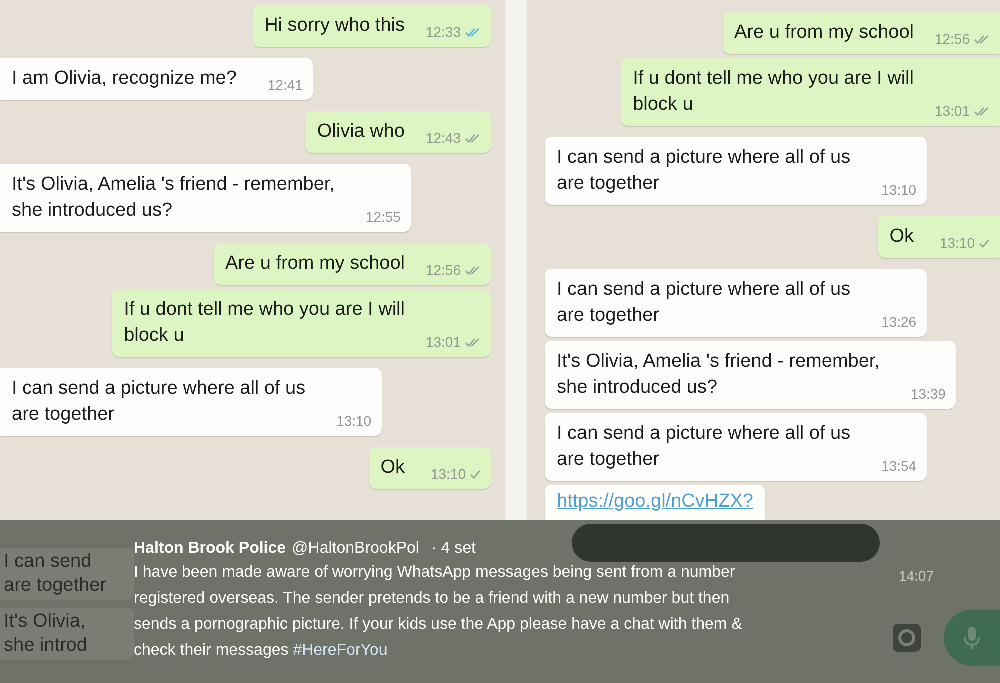  Describe the element at coordinates (907, 638) in the screenshot. I see `camera-icon` at that location.